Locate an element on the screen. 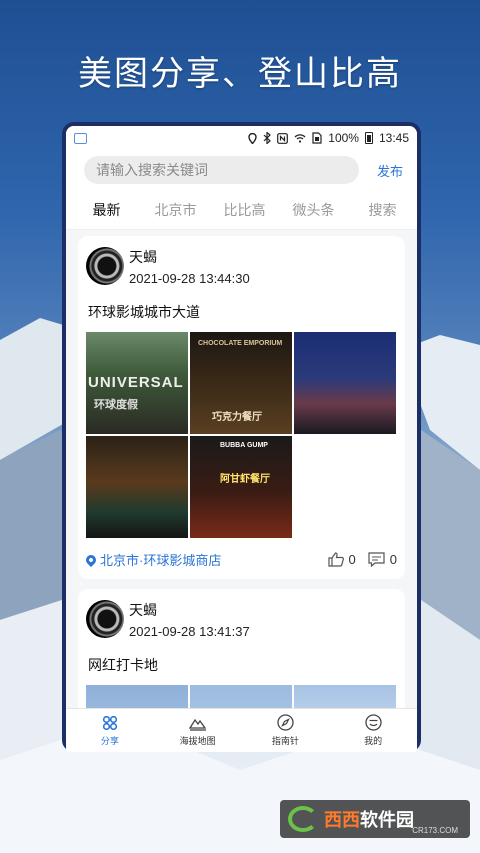 This screenshot has width=480, height=853. tab-search: 搜索 is located at coordinates (382, 210).